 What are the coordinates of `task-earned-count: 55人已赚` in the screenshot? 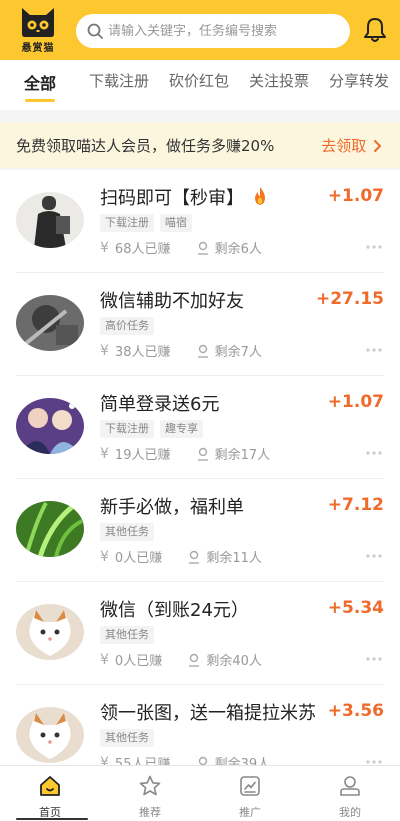 It's located at (142, 761).